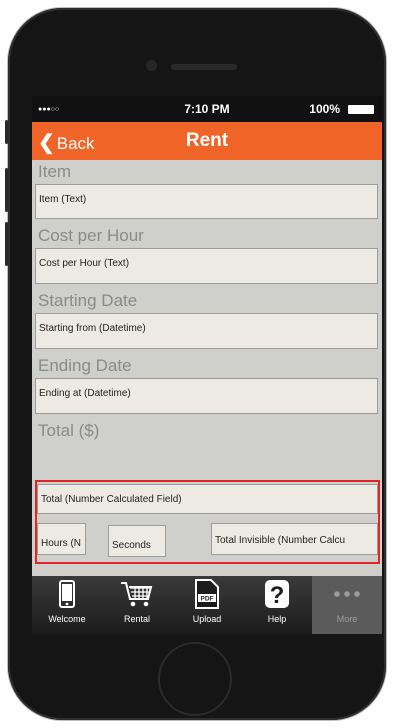 The image size is (394, 728). I want to click on total-label: Total ($), so click(69, 430).